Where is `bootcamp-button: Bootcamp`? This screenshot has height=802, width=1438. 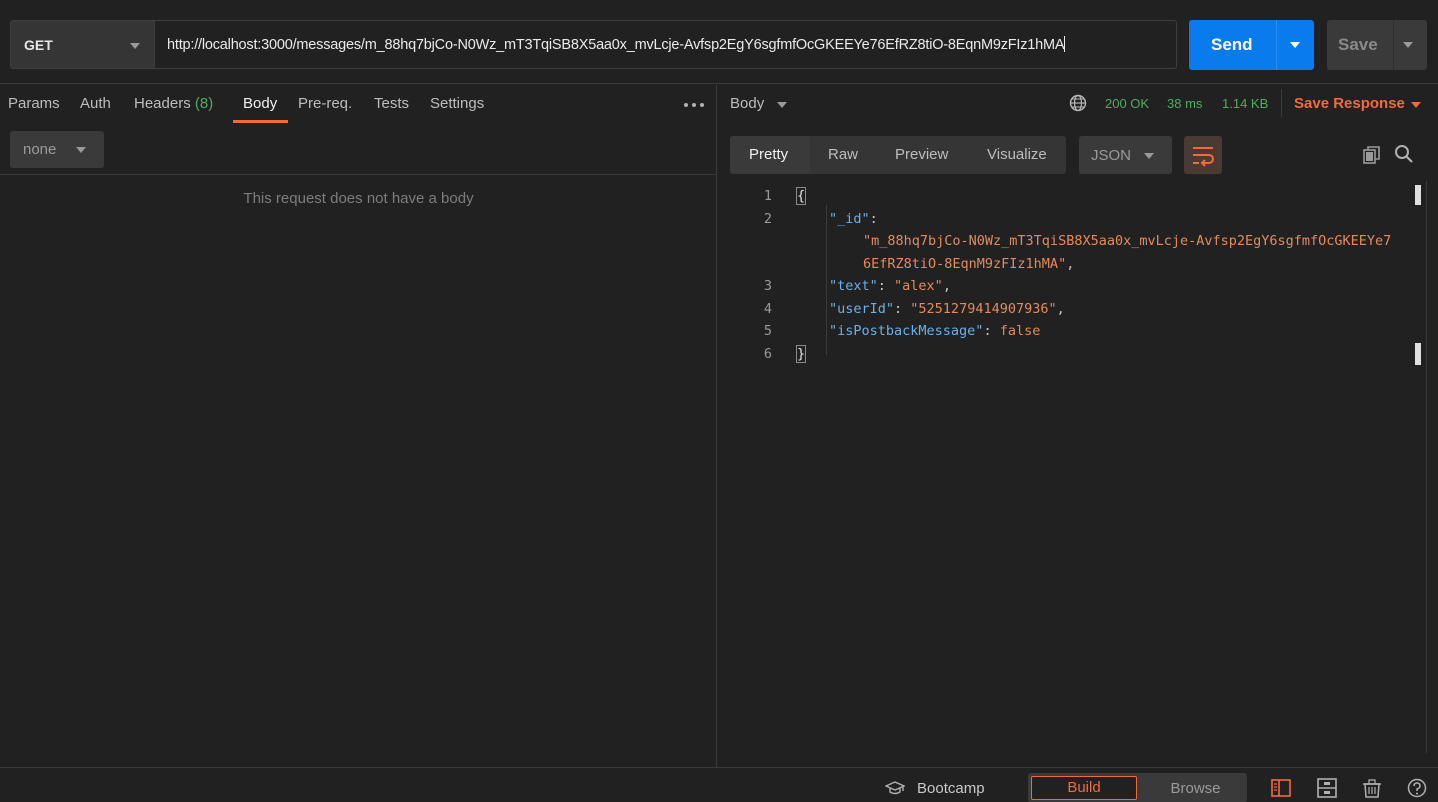
bootcamp-button: Bootcamp is located at coordinates (951, 788).